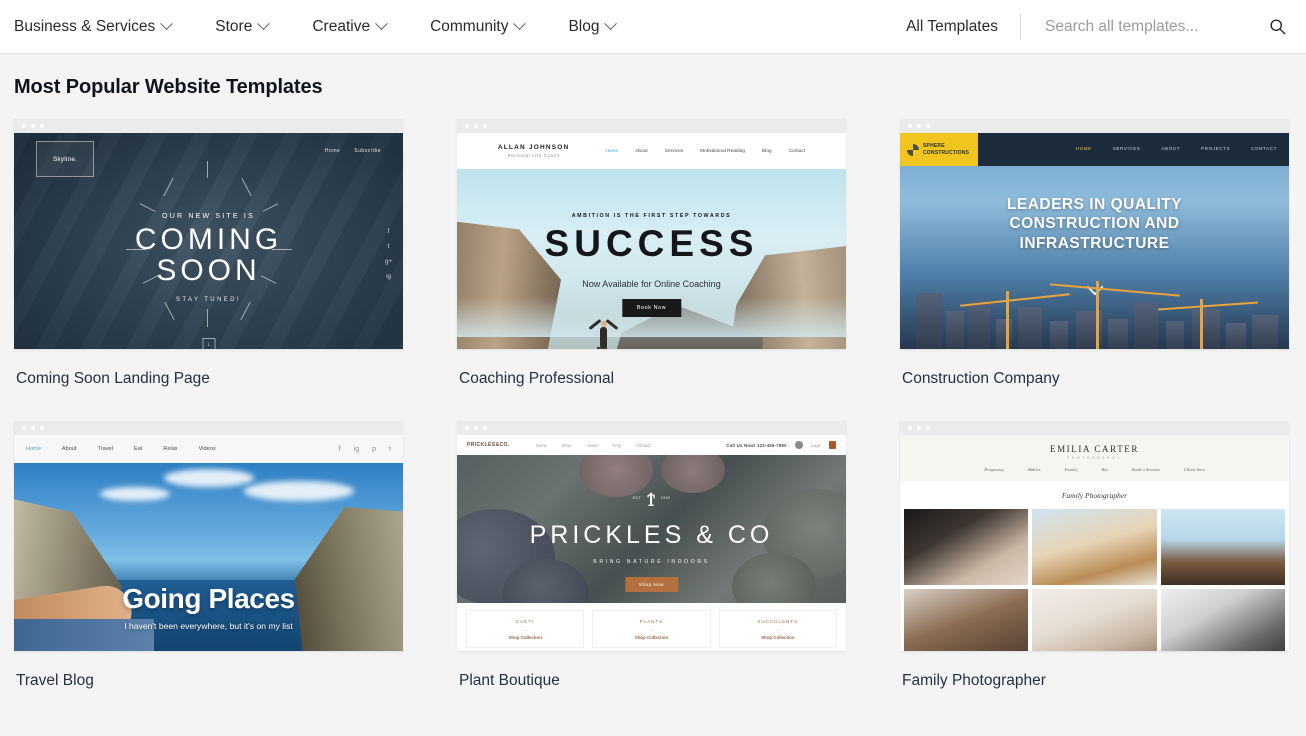 The height and width of the screenshot is (736, 1306). I want to click on search-area, so click(1154, 26).